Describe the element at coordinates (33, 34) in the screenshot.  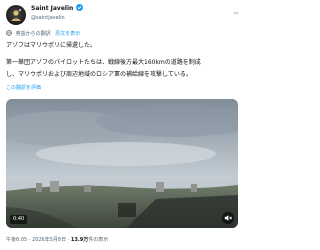
I see `translated-label: 英語からの翻訳` at that location.